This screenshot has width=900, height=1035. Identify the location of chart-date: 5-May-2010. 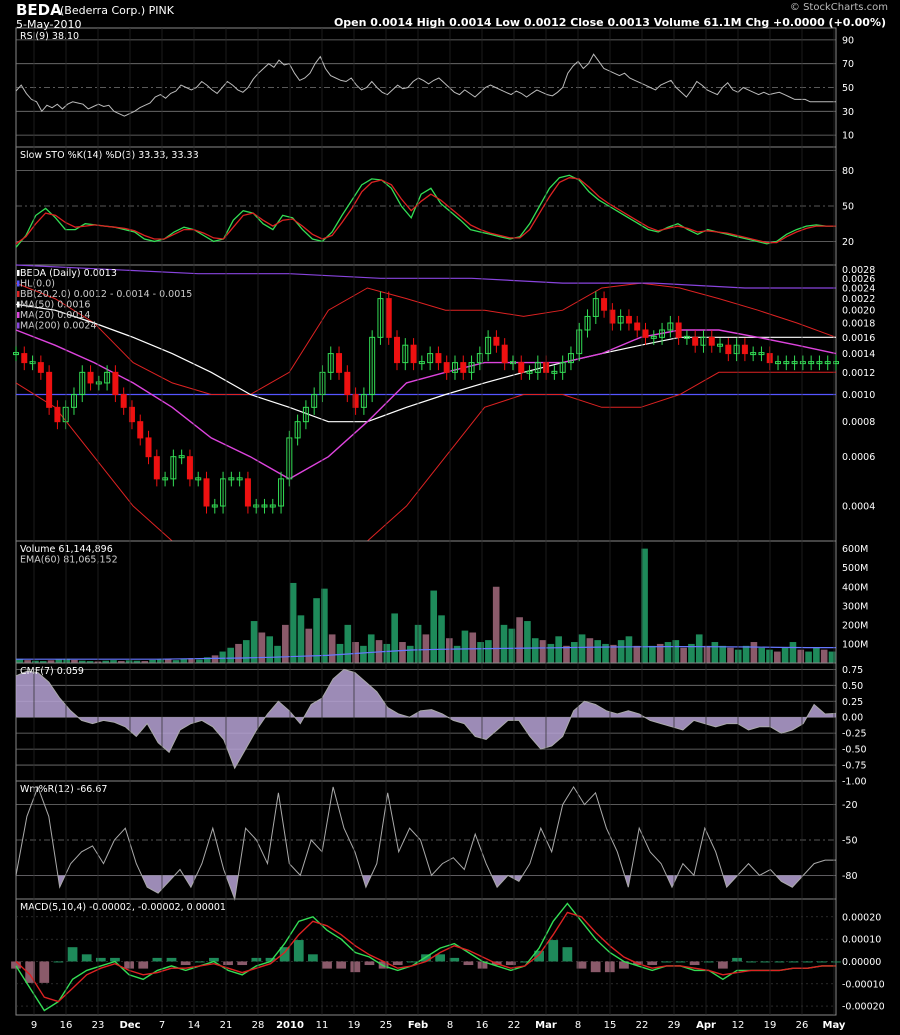
(49, 24).